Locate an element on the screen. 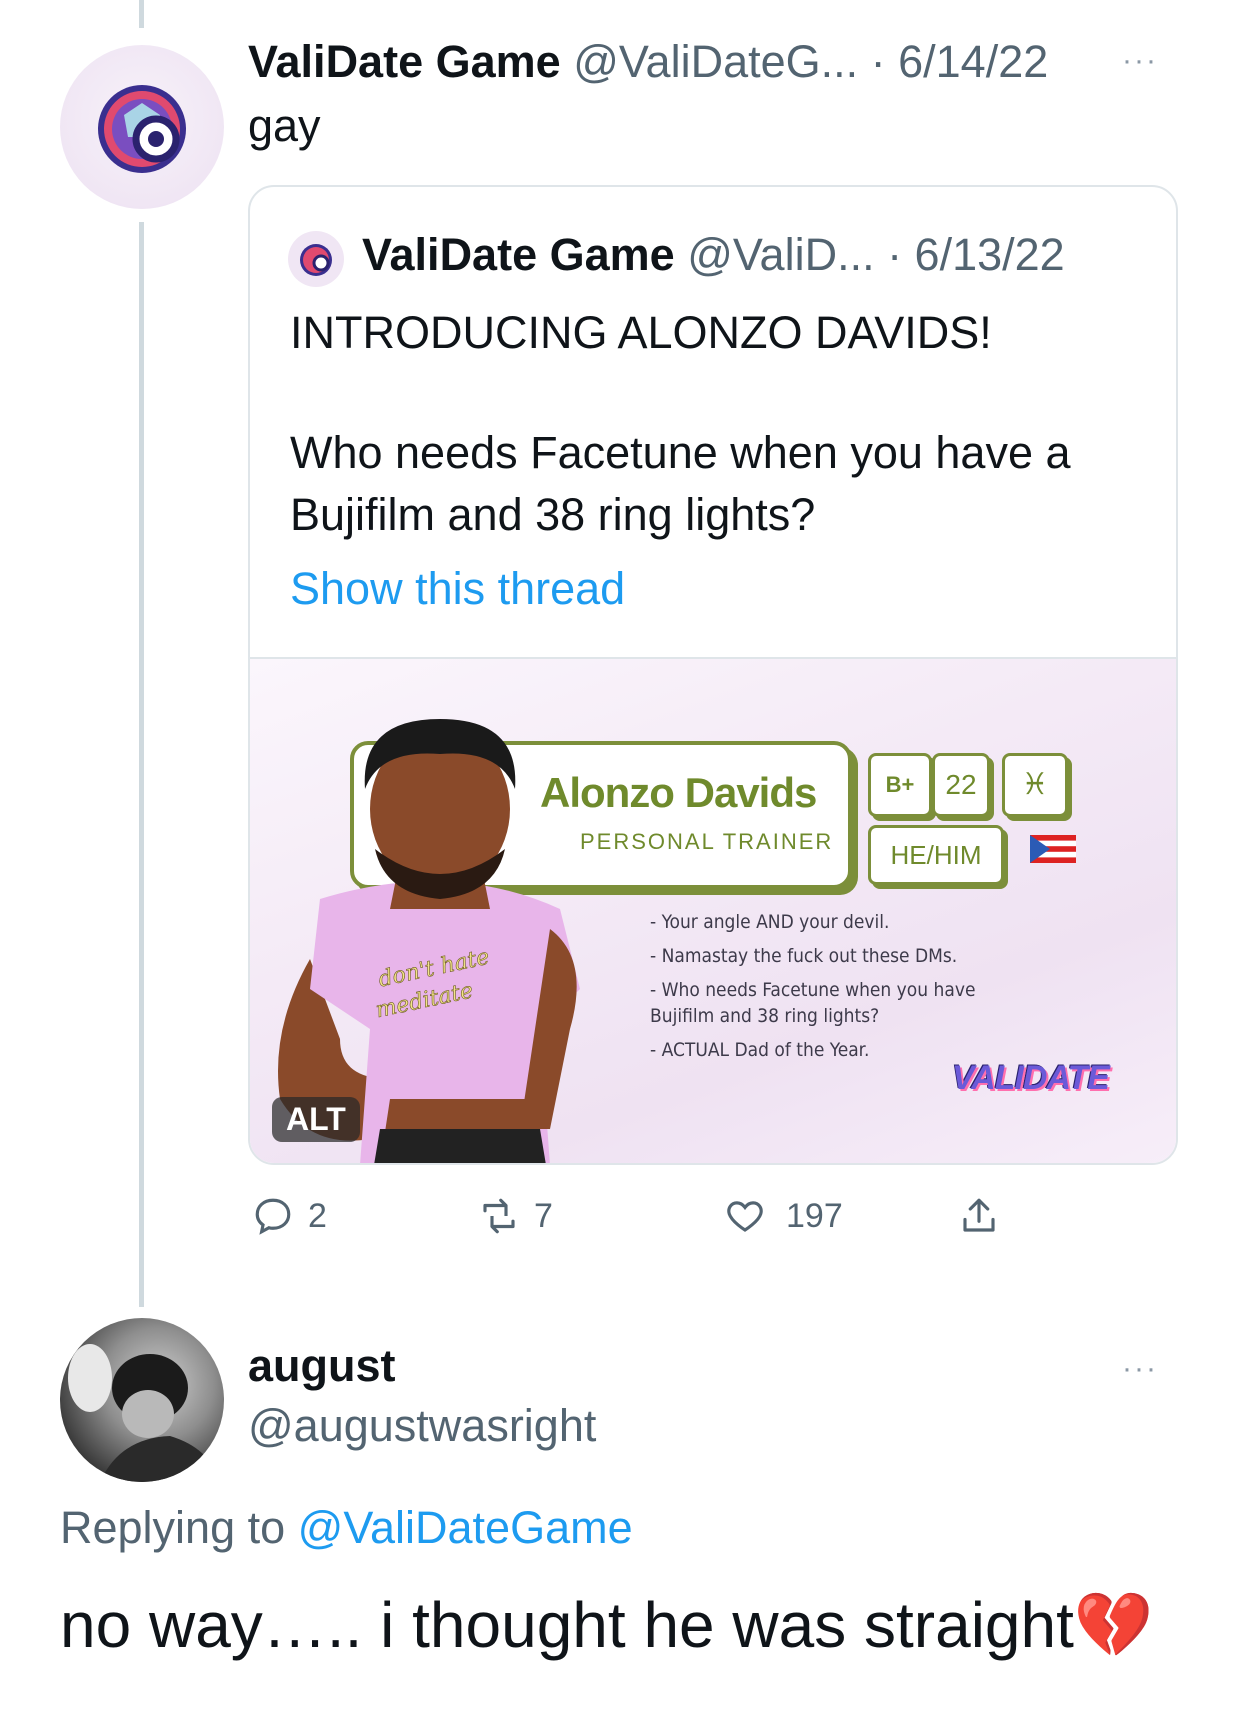  reply-text: no way….. i thought he was straight is located at coordinates (567, 1625).